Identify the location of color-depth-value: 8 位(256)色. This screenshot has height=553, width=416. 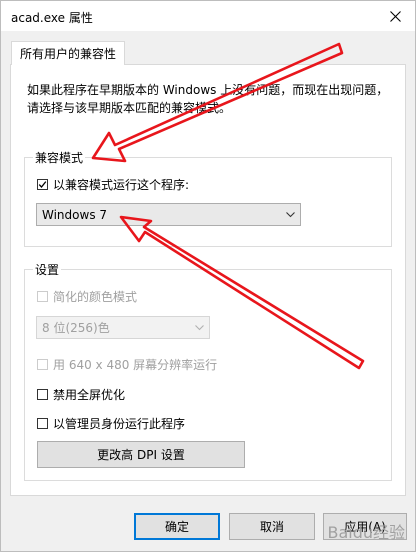
(76, 328).